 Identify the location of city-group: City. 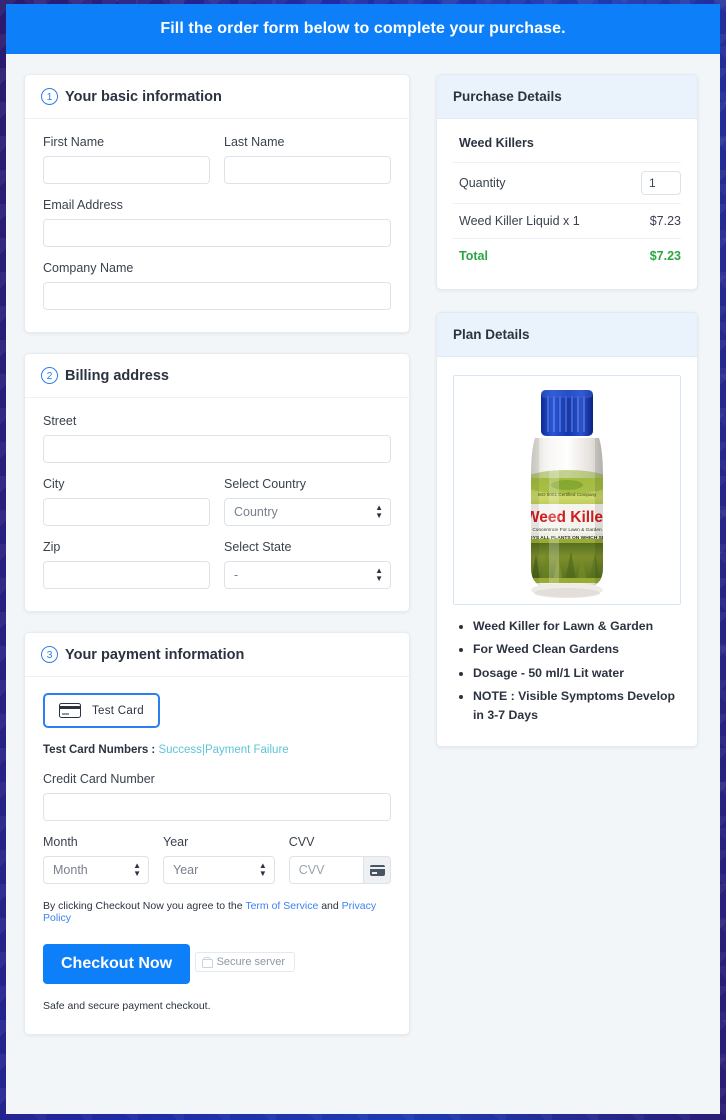
(126, 501).